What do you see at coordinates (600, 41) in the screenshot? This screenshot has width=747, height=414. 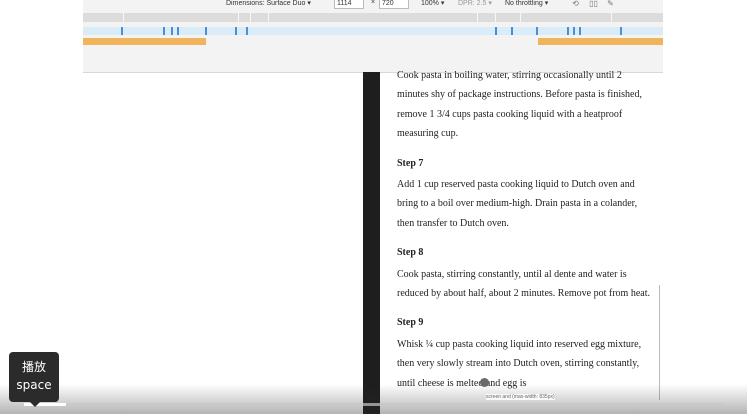 I see `media-query-ruler-orange-right` at bounding box center [600, 41].